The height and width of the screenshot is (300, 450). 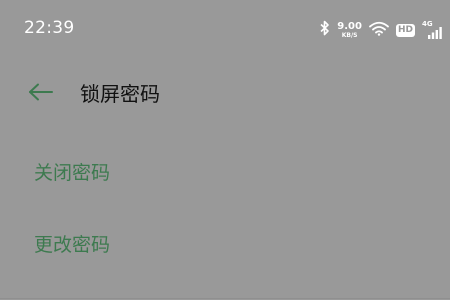 What do you see at coordinates (225, 298) in the screenshot?
I see `divider` at bounding box center [225, 298].